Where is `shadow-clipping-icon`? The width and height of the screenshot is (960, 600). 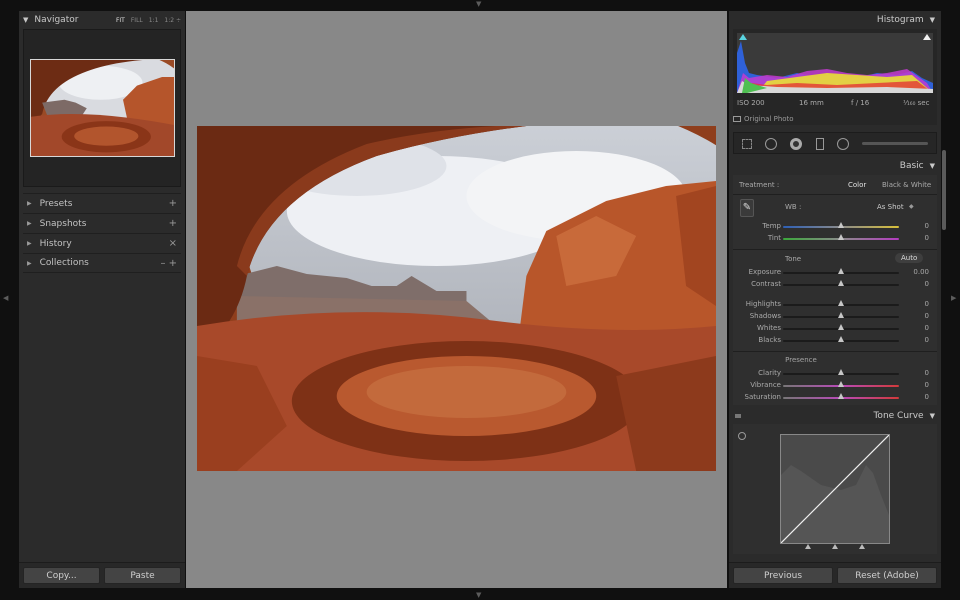
shadow-clipping-icon is located at coordinates (743, 37).